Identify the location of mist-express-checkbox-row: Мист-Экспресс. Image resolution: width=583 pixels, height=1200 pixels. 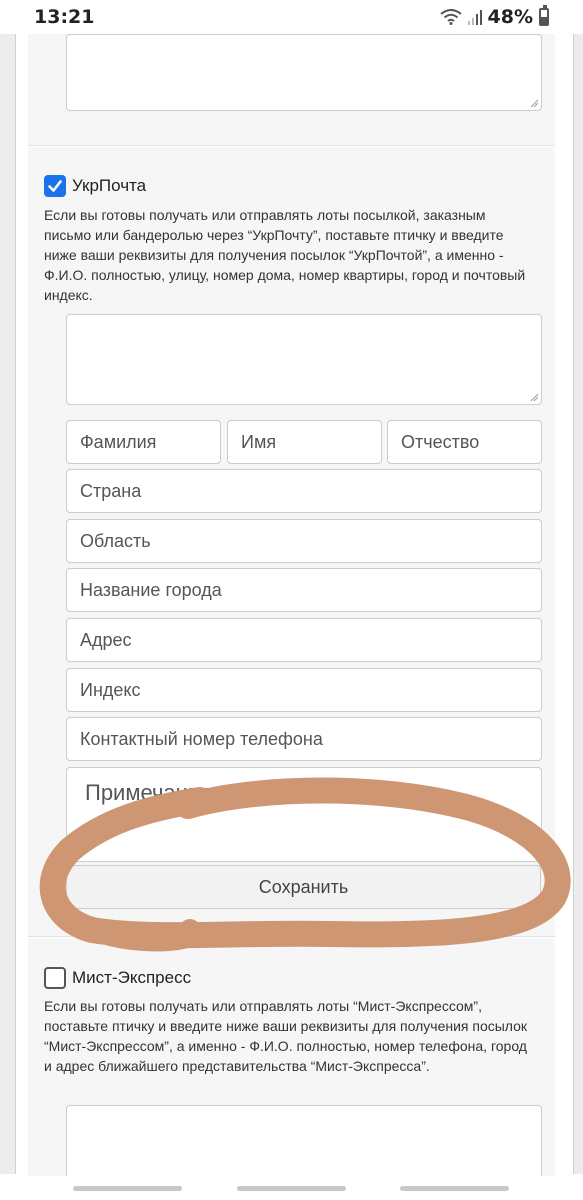
(117, 978).